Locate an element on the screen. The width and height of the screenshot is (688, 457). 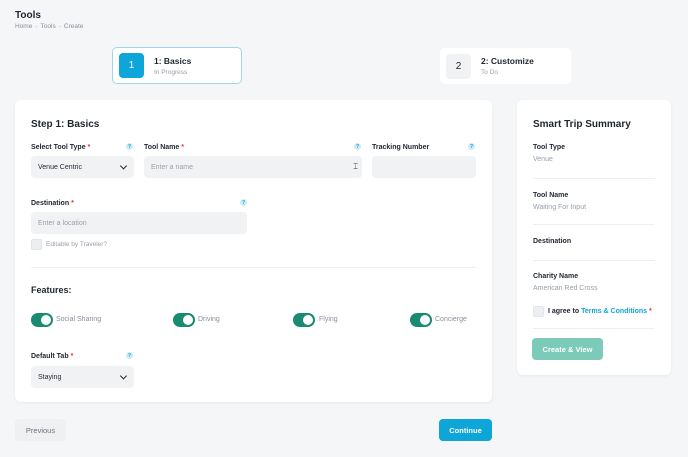
summary-title: Smart Trip Summary is located at coordinates (582, 124).